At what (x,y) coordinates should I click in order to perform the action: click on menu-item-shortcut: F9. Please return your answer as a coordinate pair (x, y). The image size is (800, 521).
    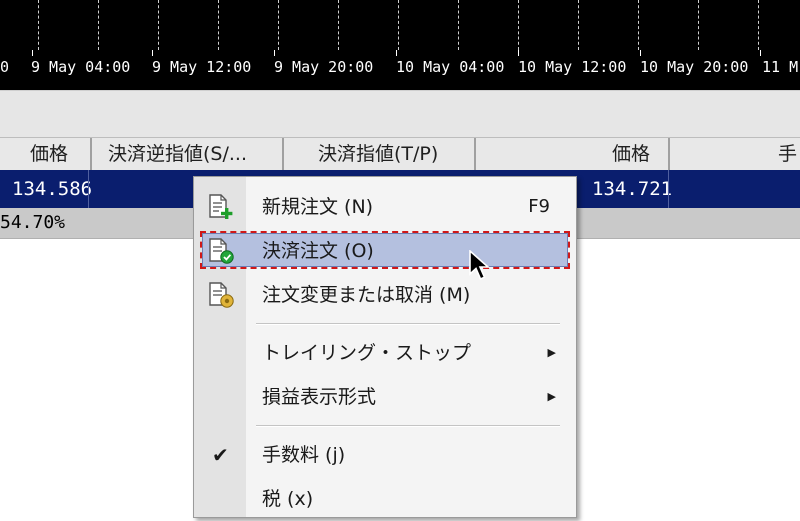
    Looking at the image, I should click on (539, 206).